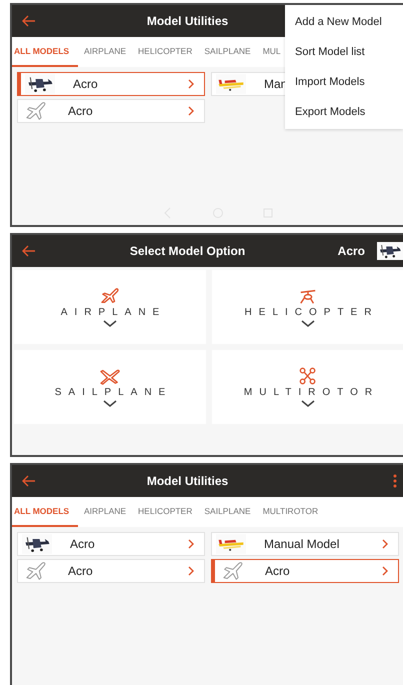 This screenshot has height=685, width=403. What do you see at coordinates (344, 22) in the screenshot?
I see `menu-item: Add a New Model` at bounding box center [344, 22].